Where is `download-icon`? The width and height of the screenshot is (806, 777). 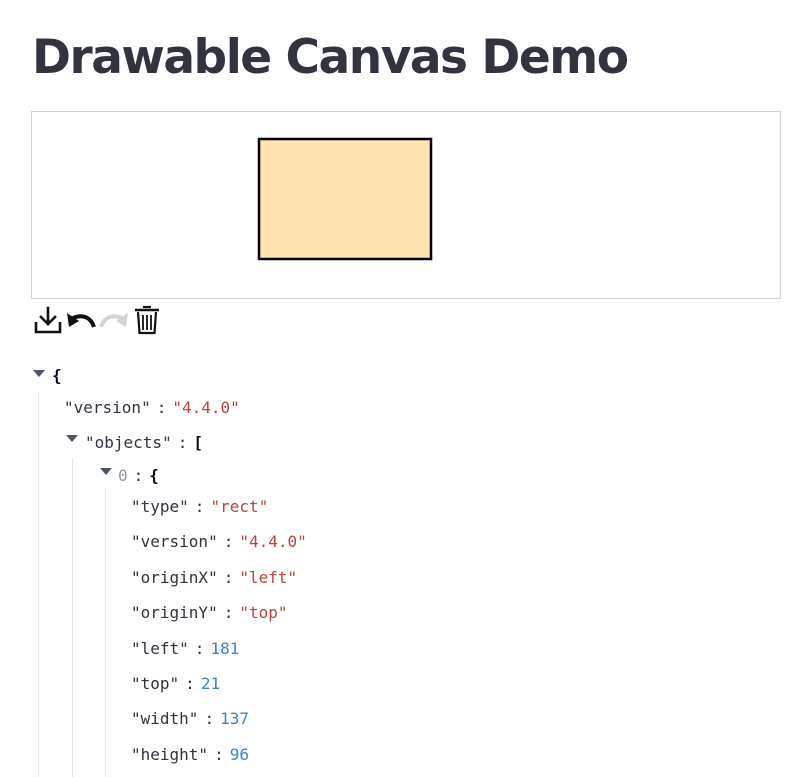
download-icon is located at coordinates (48, 320).